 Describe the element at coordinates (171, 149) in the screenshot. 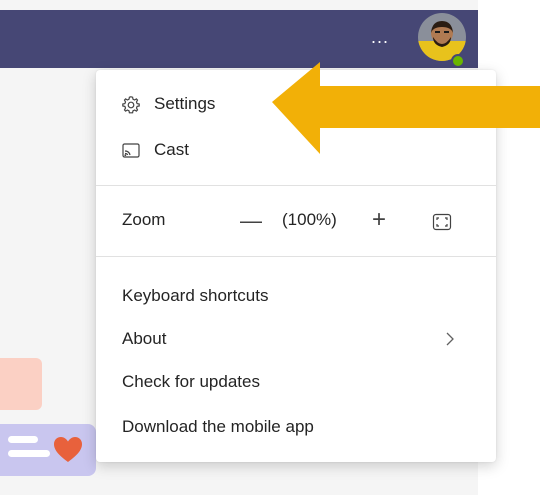

I see `cast-label: Cast` at that location.